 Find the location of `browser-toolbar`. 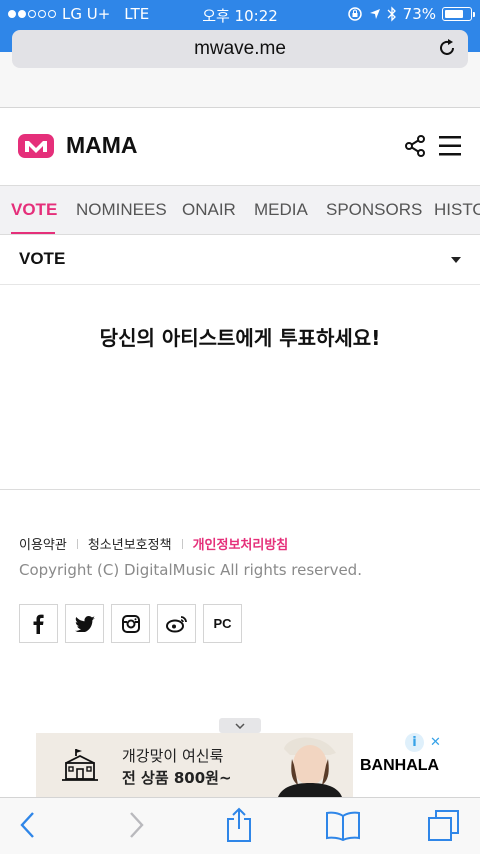

browser-toolbar is located at coordinates (240, 825).